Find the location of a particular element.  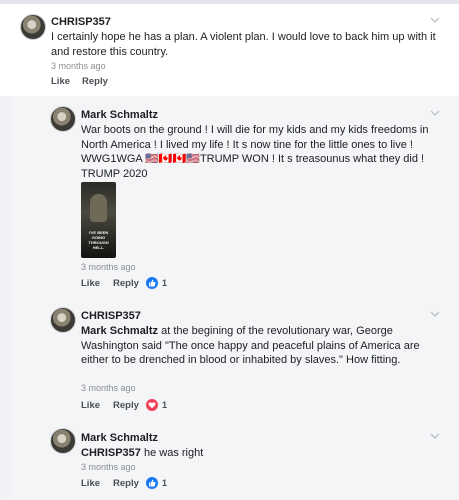

comment-body: he was right is located at coordinates (172, 453).